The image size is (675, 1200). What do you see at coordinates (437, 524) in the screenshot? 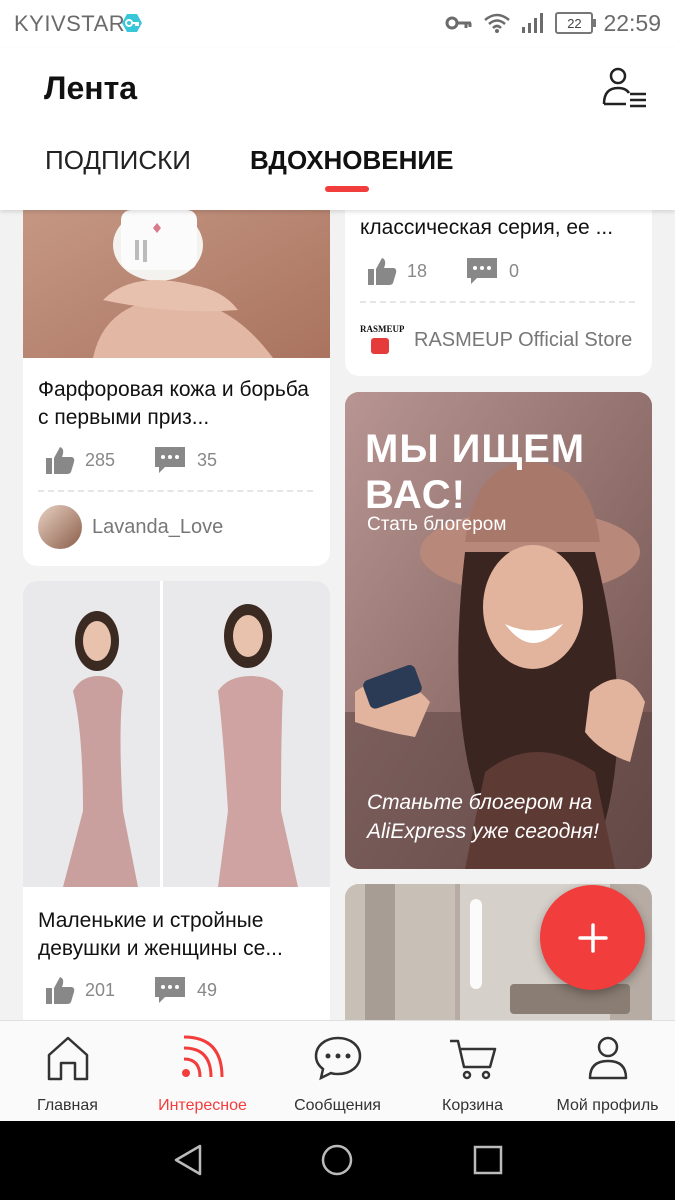
I see `banner-subtitle: Стать блогером` at bounding box center [437, 524].